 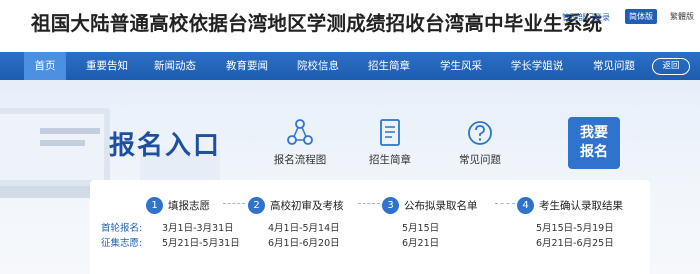 What do you see at coordinates (682, 16) in the screenshot?
I see `traditional-chinese-button: 繁體版` at bounding box center [682, 16].